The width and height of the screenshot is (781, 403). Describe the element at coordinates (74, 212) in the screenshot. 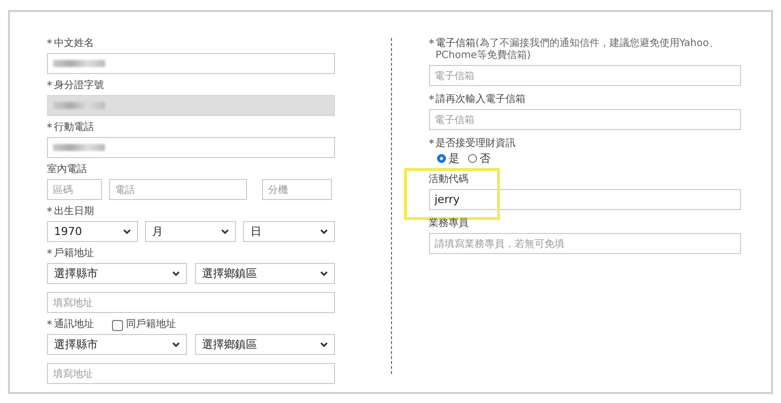

I see `field-label: 出生日期` at that location.